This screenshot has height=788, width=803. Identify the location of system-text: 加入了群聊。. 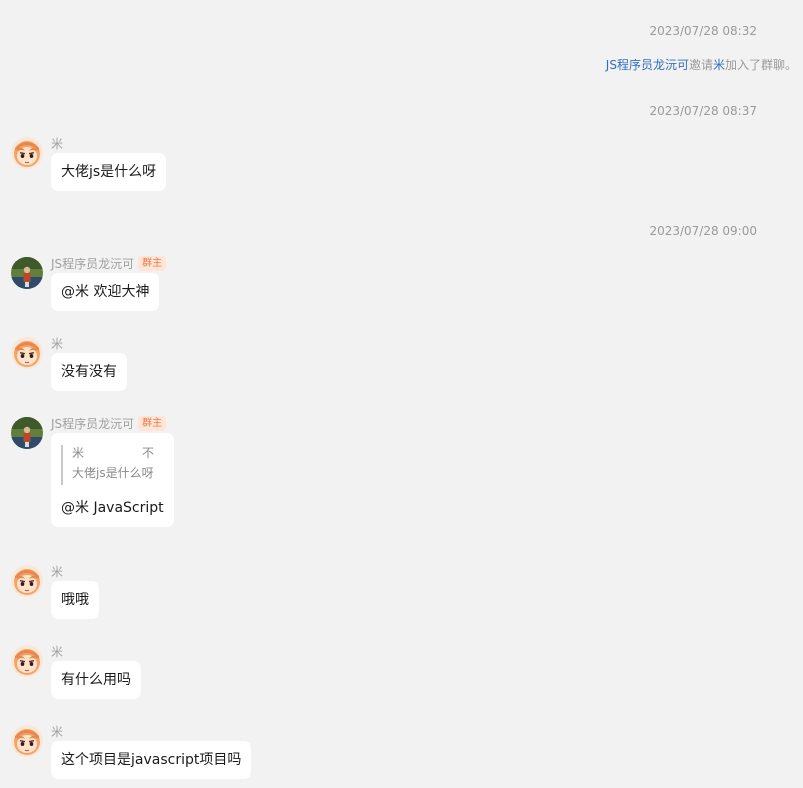
(760, 65).